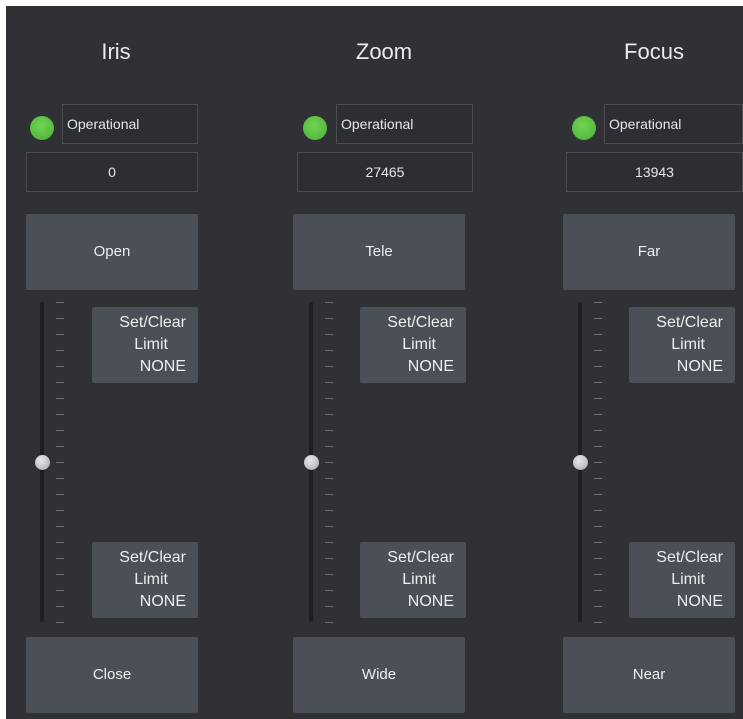 This screenshot has width=743, height=719. What do you see at coordinates (151, 344) in the screenshot?
I see `iris-upper-limit-line2: Limit` at bounding box center [151, 344].